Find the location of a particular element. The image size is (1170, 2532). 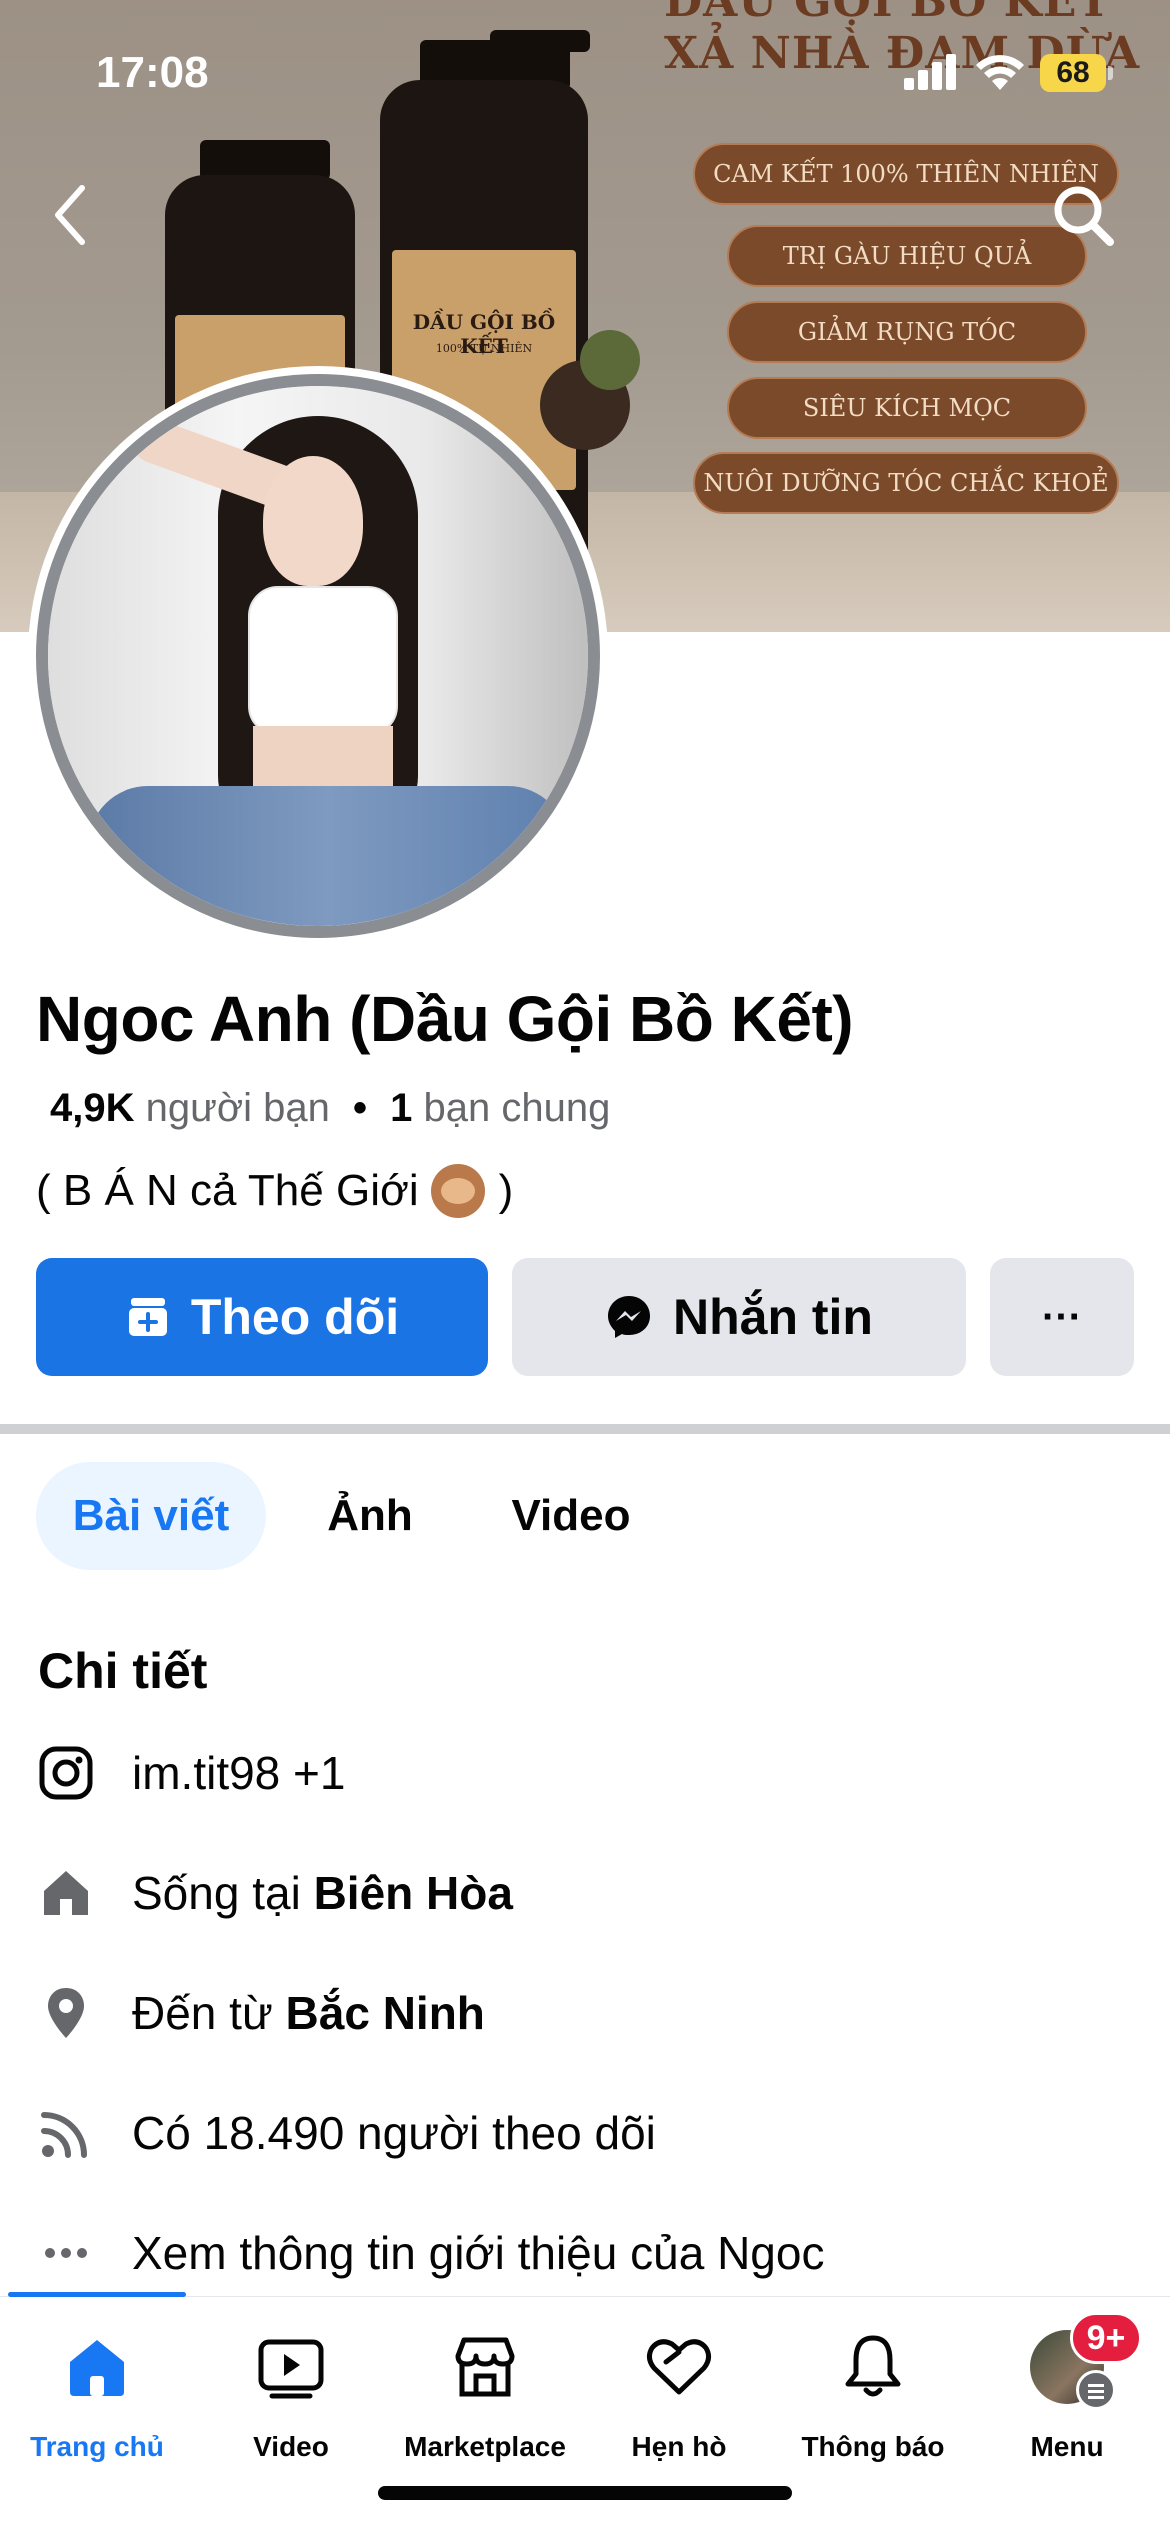

nav-notifications: Thông báo is located at coordinates (873, 2397).